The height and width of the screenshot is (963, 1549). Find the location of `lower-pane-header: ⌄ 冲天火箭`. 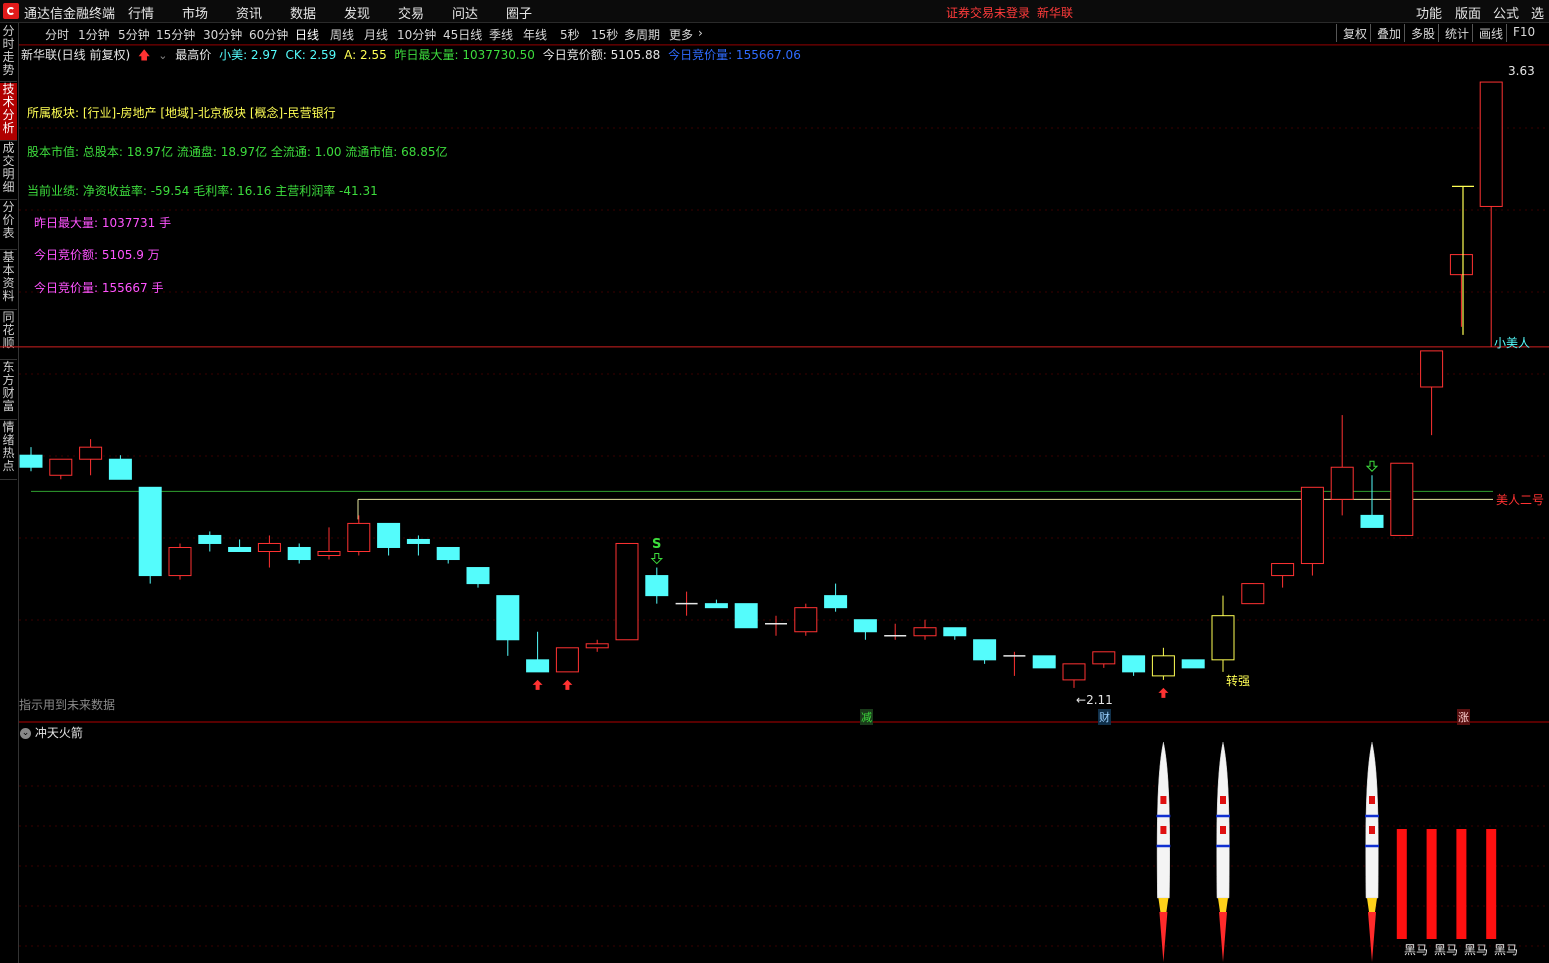

lower-pane-header: ⌄ 冲天火箭 is located at coordinates (51, 732).